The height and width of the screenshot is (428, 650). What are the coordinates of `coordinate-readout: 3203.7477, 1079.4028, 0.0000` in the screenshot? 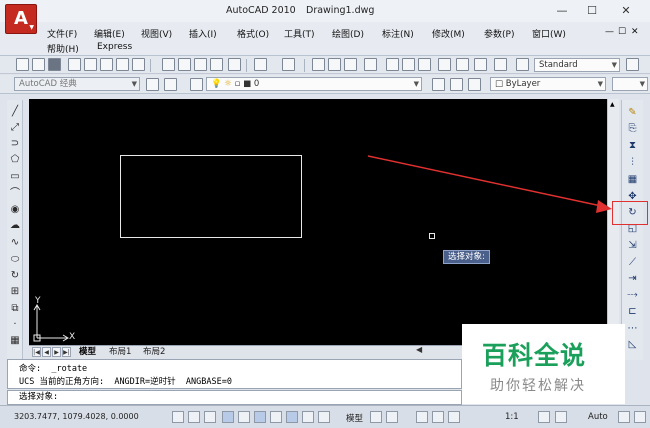 It's located at (76, 416).